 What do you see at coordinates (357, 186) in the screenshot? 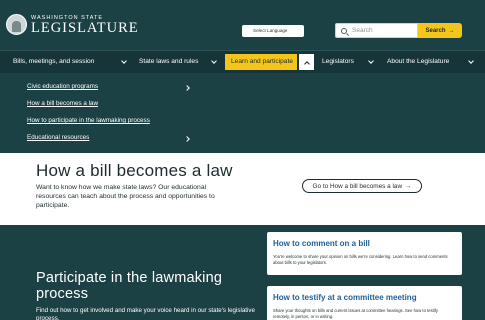
I see `button-label: Go to How a bill becomes a law` at bounding box center [357, 186].